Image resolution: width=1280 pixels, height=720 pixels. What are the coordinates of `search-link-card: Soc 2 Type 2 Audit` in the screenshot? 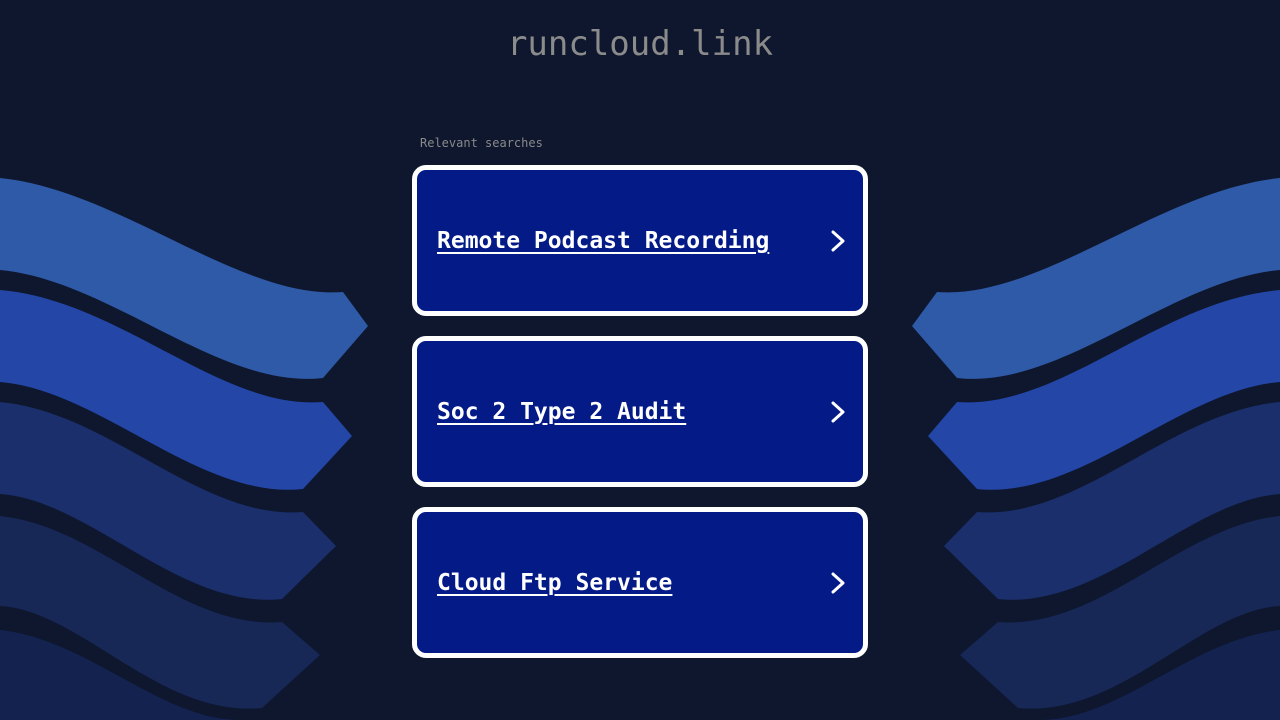 It's located at (640, 411).